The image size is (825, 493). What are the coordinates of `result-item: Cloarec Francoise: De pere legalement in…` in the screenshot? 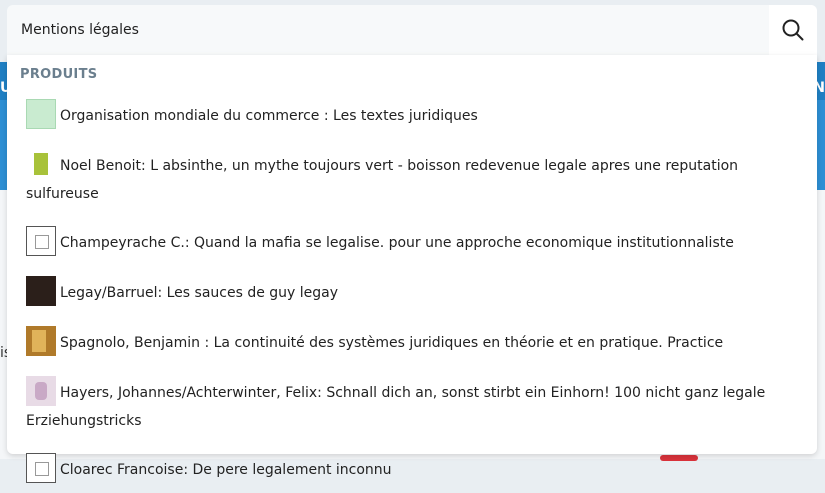 It's located at (412, 468).